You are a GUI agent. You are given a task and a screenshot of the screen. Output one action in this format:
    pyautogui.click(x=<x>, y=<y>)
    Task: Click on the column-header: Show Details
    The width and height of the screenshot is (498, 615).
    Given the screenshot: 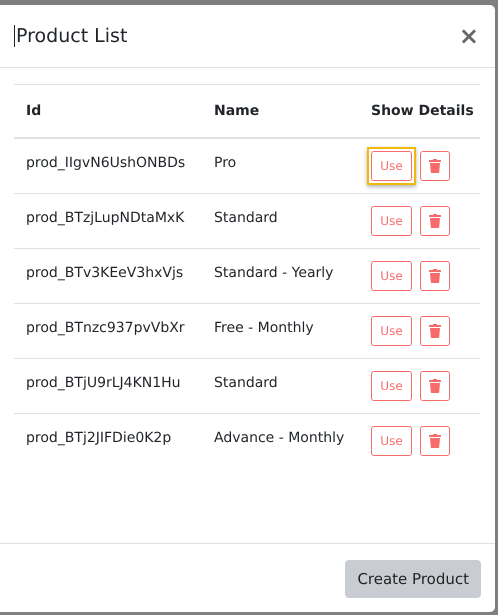 What is the action you would take?
    pyautogui.click(x=422, y=111)
    